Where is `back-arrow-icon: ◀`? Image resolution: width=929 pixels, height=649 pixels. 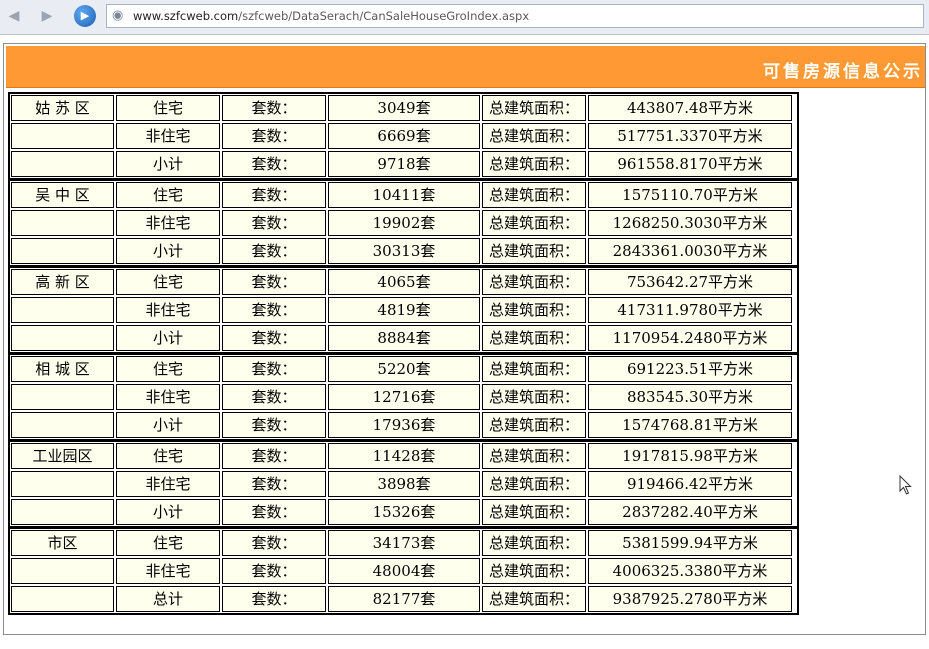
back-arrow-icon: ◀ is located at coordinates (14, 16).